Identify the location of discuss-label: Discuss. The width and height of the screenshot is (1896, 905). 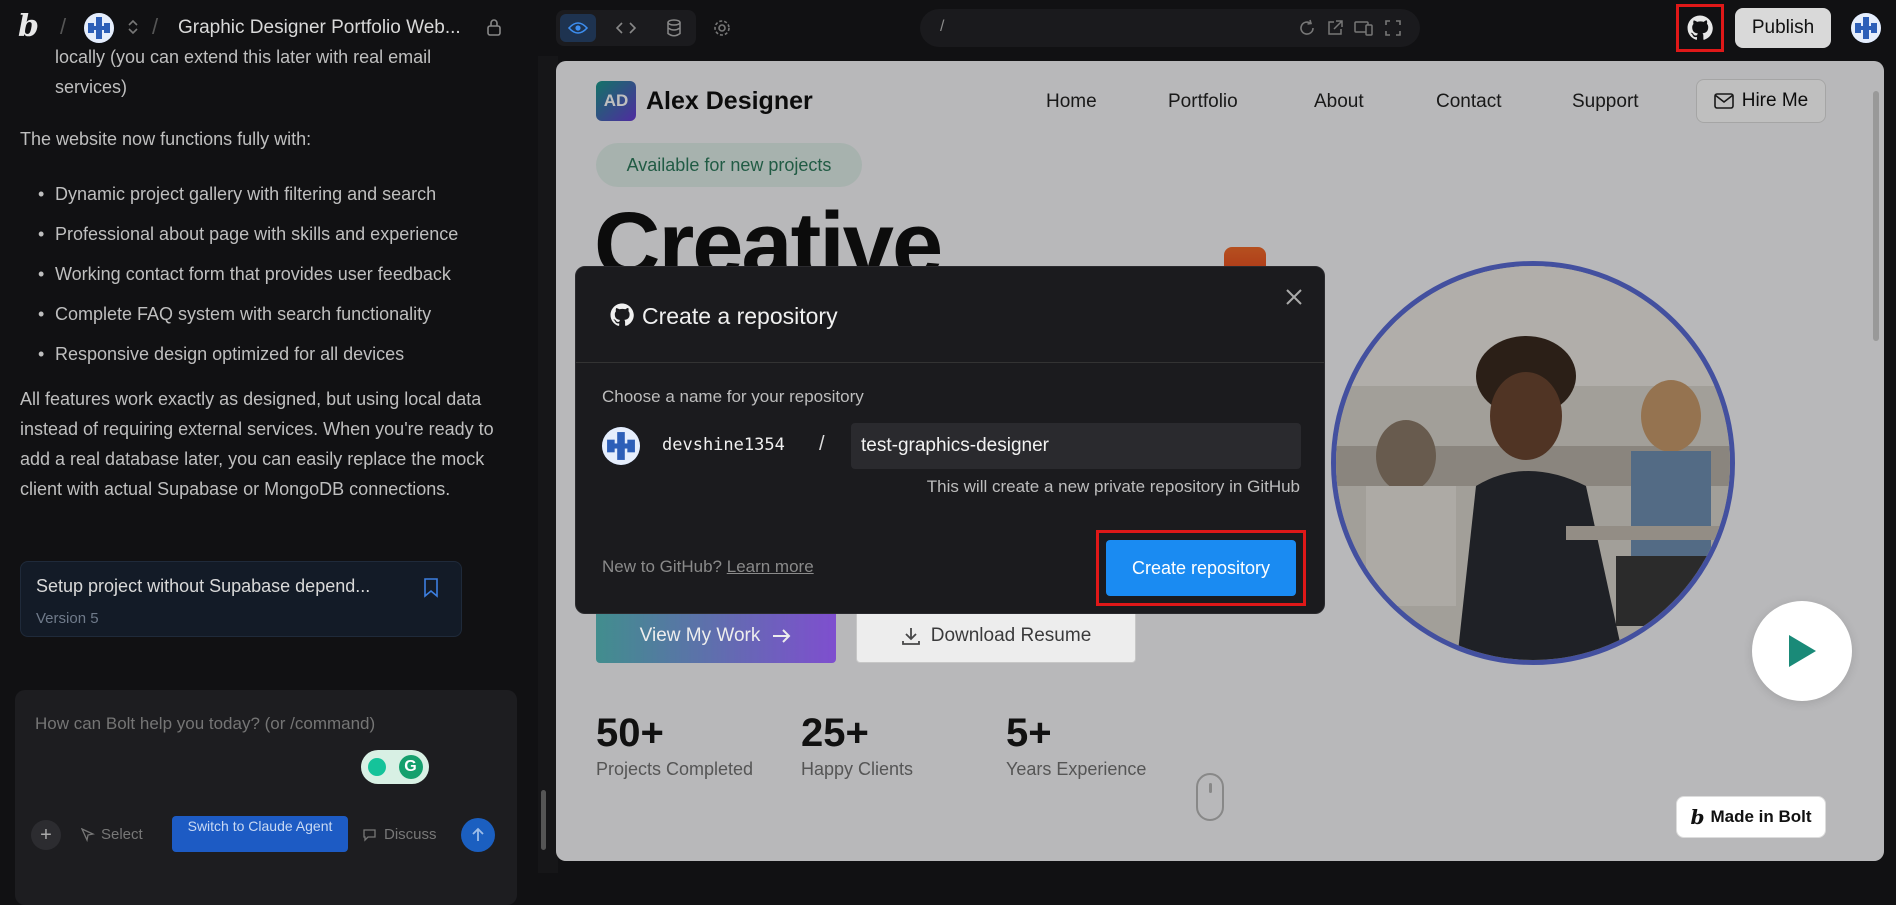
(410, 834).